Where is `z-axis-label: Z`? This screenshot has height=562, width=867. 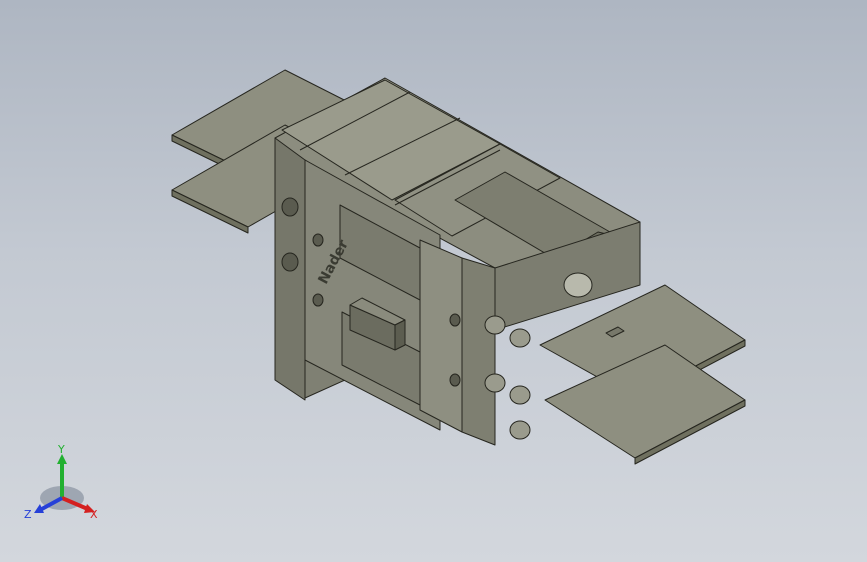
z-axis-label: Z is located at coordinates (28, 514).